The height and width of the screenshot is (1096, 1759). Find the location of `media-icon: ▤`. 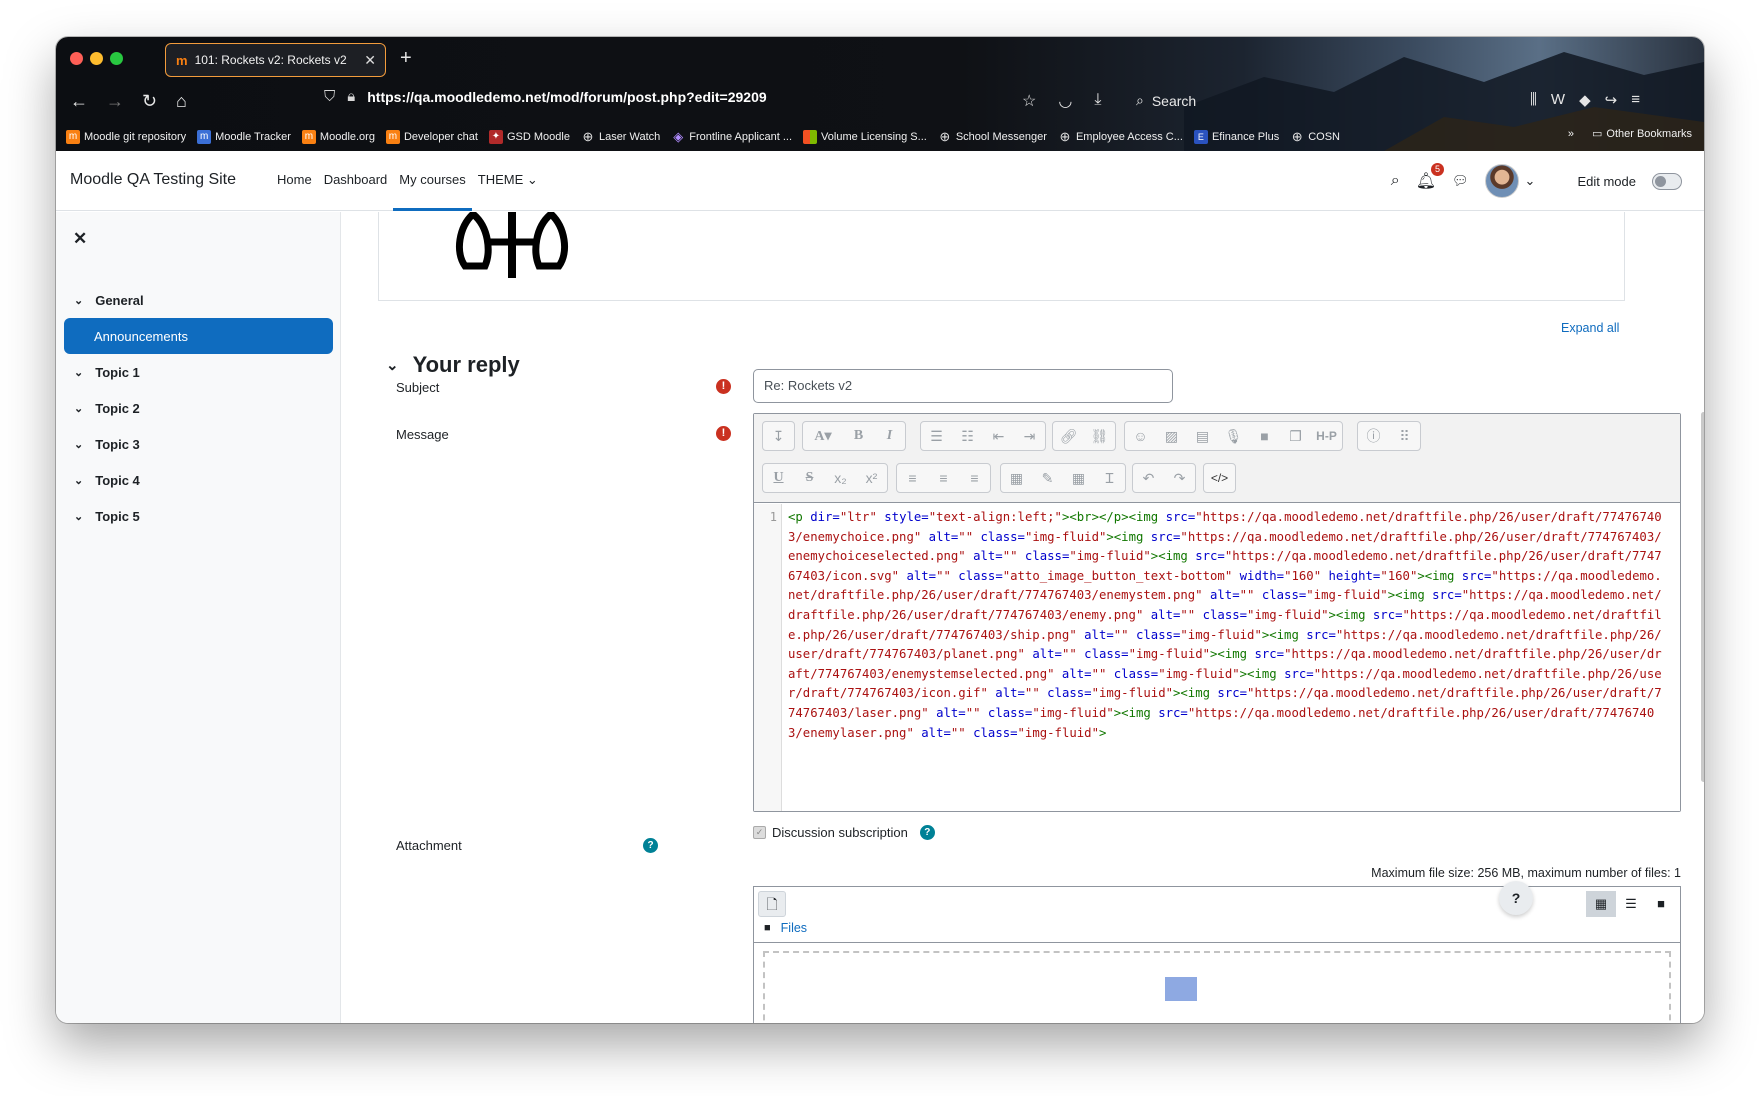

media-icon: ▤ is located at coordinates (1202, 436).